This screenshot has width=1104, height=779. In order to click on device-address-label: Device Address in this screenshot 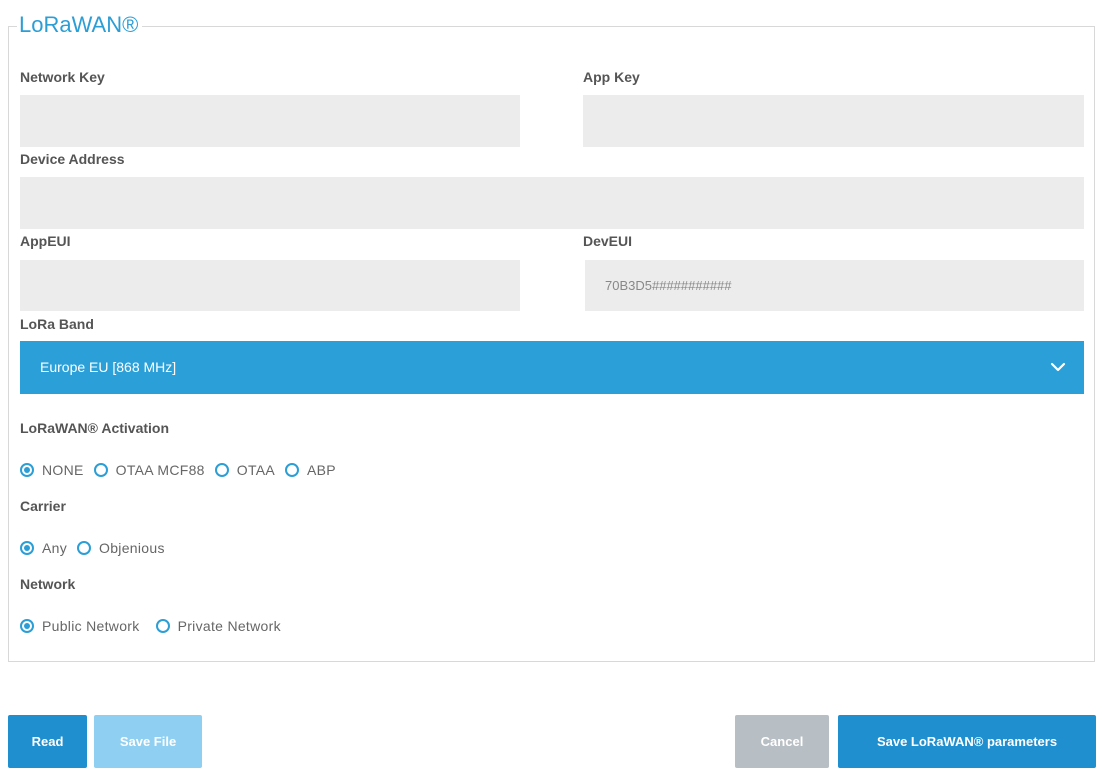, I will do `click(72, 159)`.